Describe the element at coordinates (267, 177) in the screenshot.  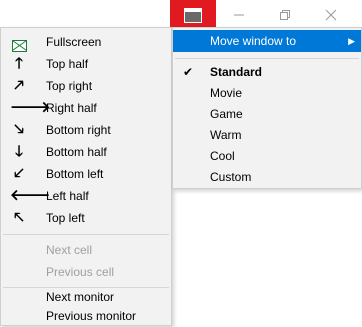
I see `submenu-item-custom: Custom` at that location.